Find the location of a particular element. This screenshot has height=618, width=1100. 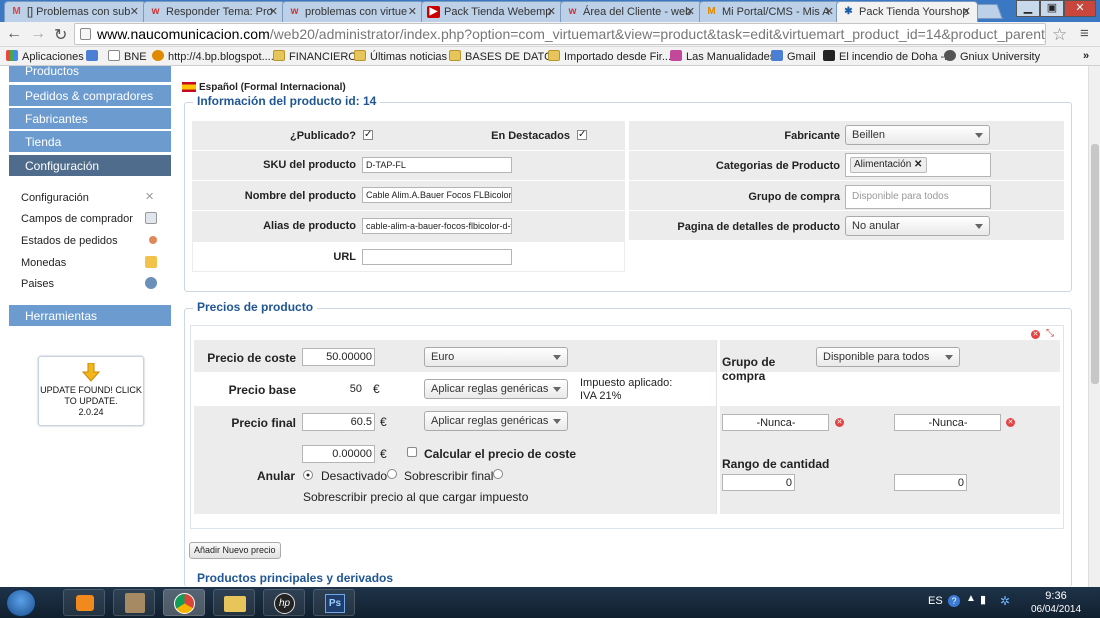

bookmark-icon-only is located at coordinates (94, 56).